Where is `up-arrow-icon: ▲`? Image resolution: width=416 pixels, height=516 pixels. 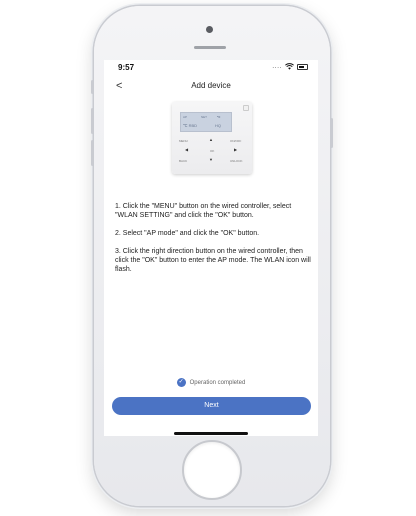
up-arrow-icon: ▲ is located at coordinates (211, 139).